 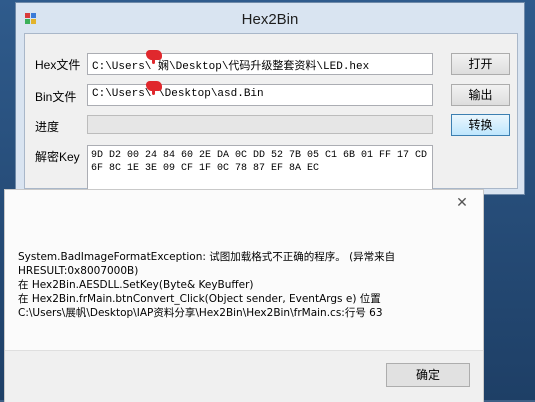 What do you see at coordinates (428, 375) in the screenshot?
I see `ok-button: 确定` at bounding box center [428, 375].